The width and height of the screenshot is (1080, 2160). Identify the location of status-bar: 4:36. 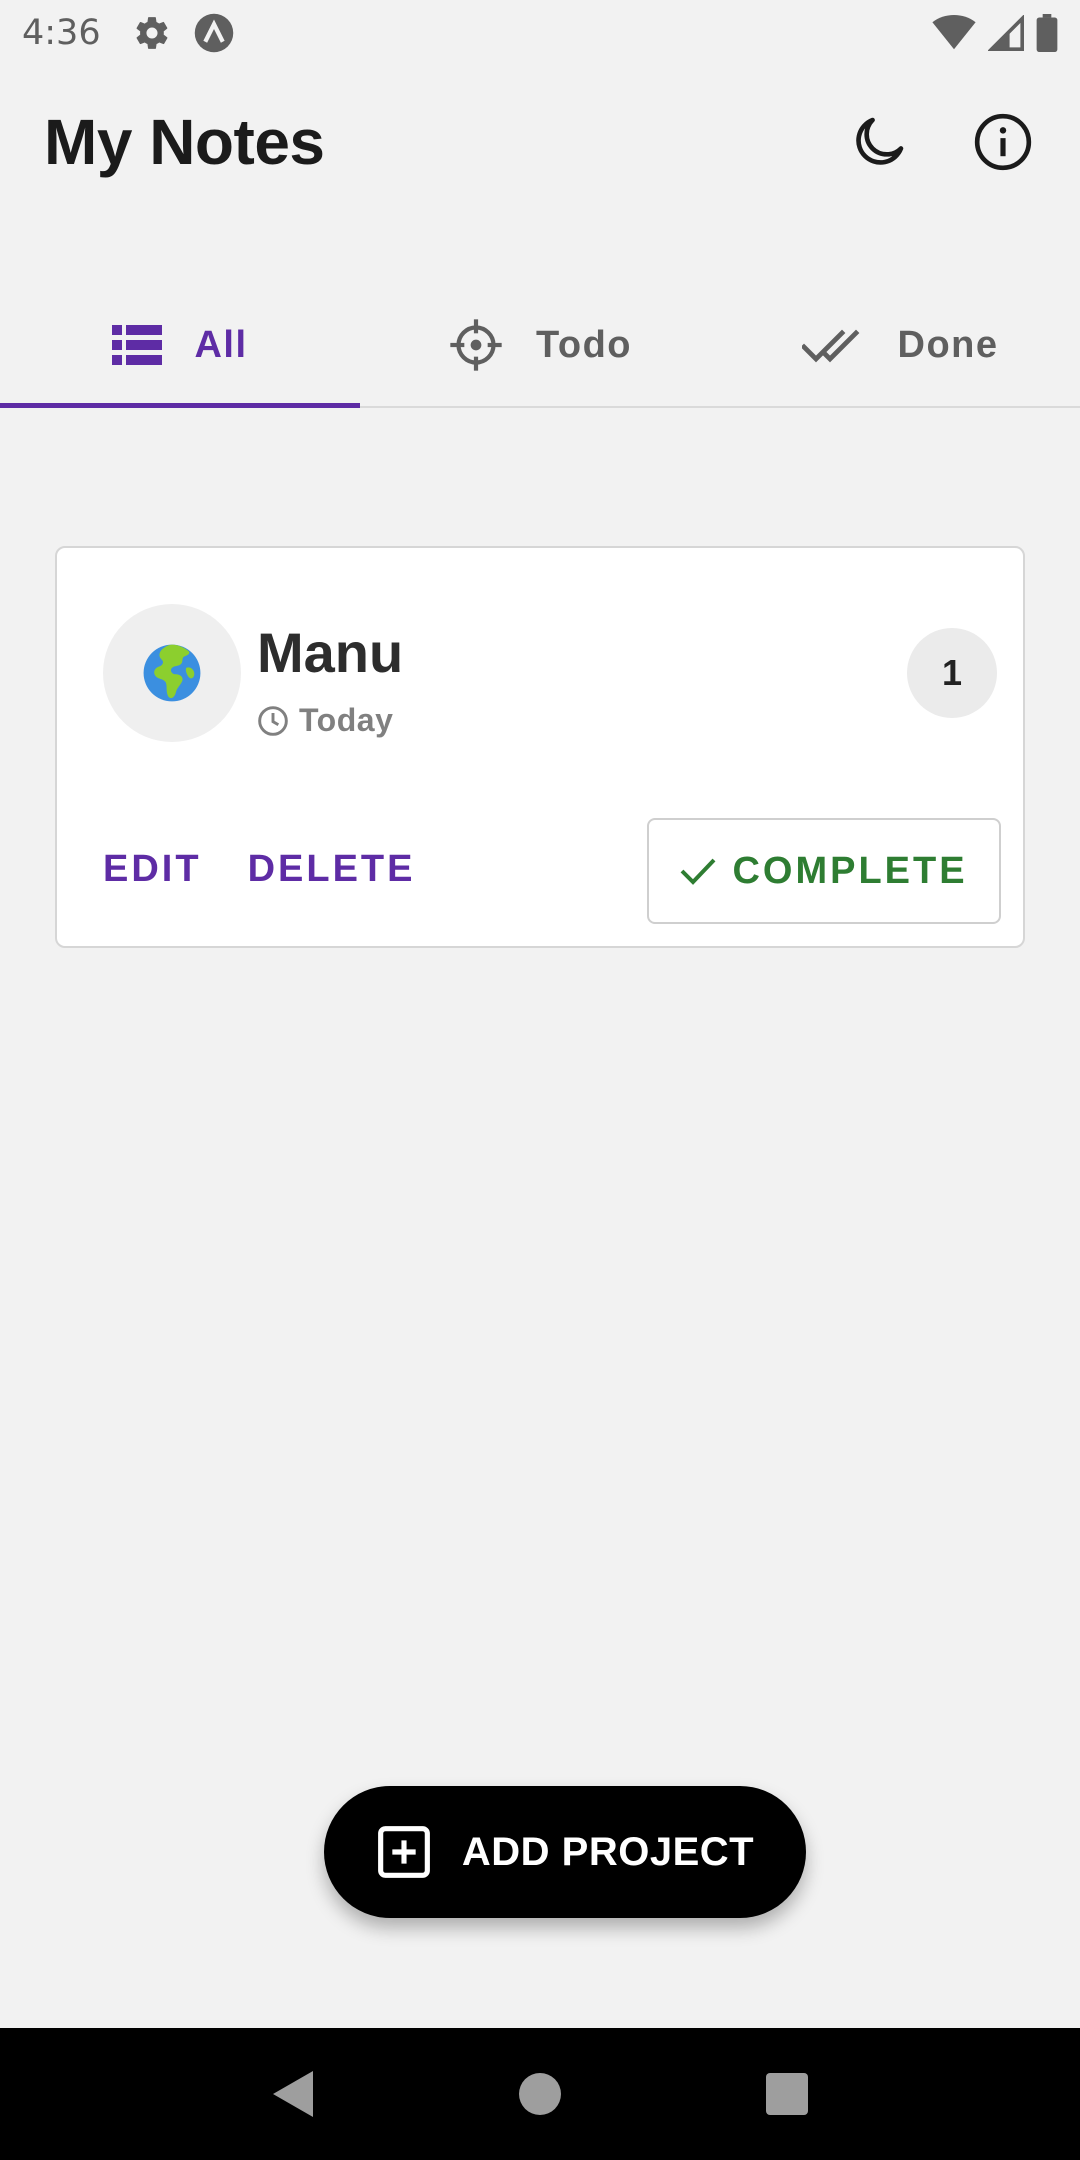
(540, 33).